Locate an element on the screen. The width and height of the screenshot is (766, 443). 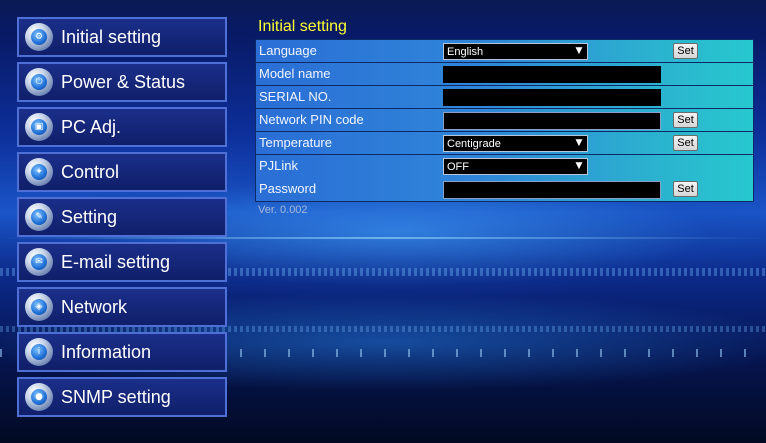
network-pin-row: Network PIN code Set is located at coordinates (504, 120).